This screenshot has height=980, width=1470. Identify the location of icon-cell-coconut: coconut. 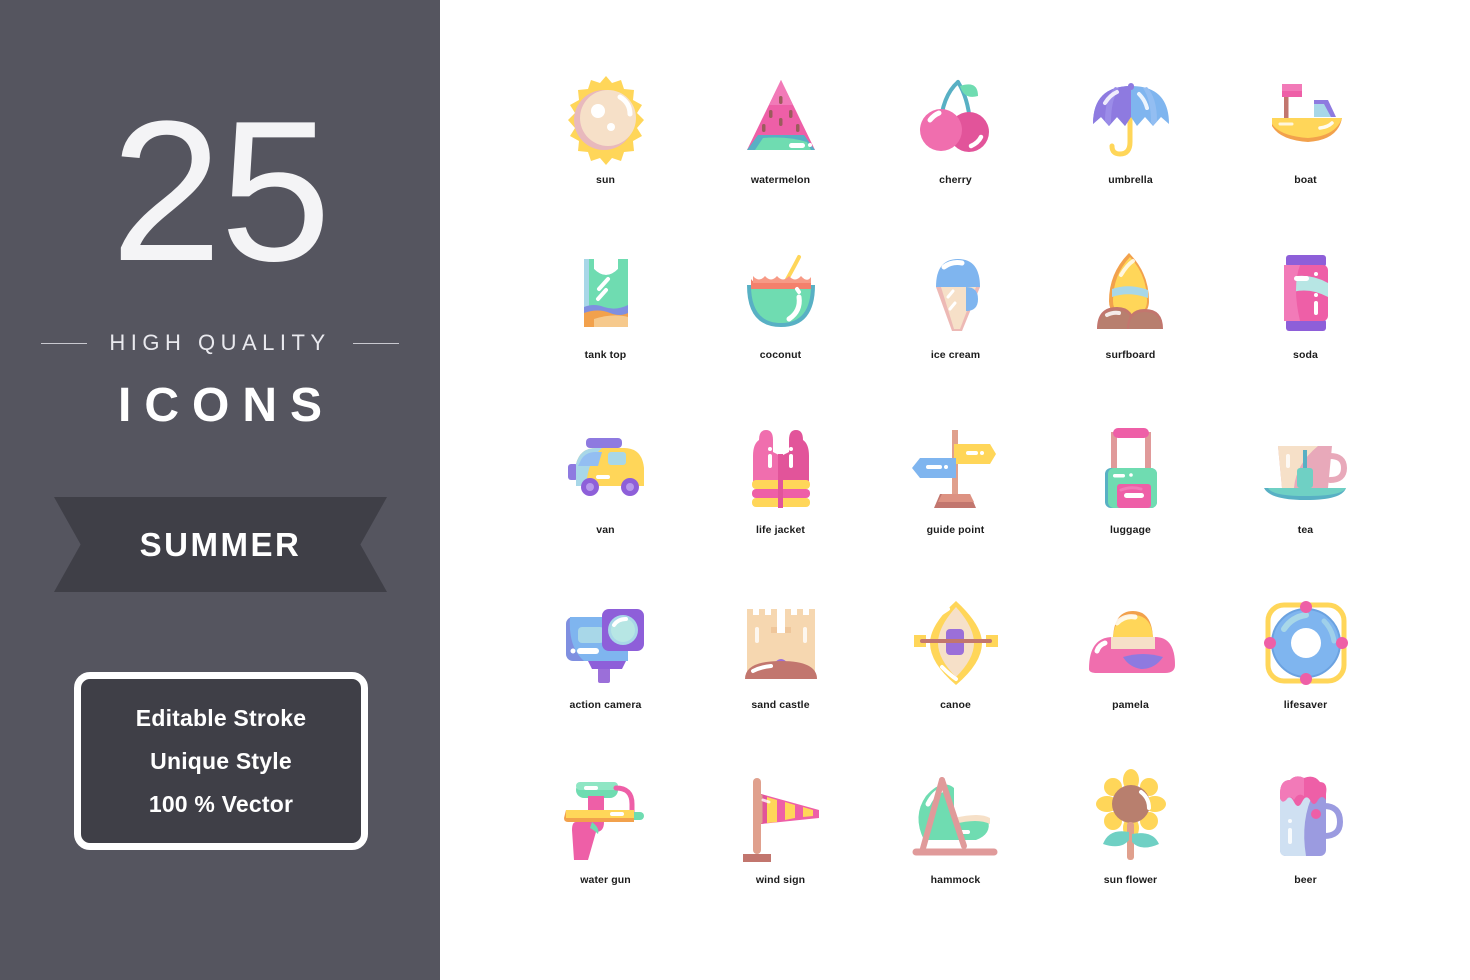
(780, 322).